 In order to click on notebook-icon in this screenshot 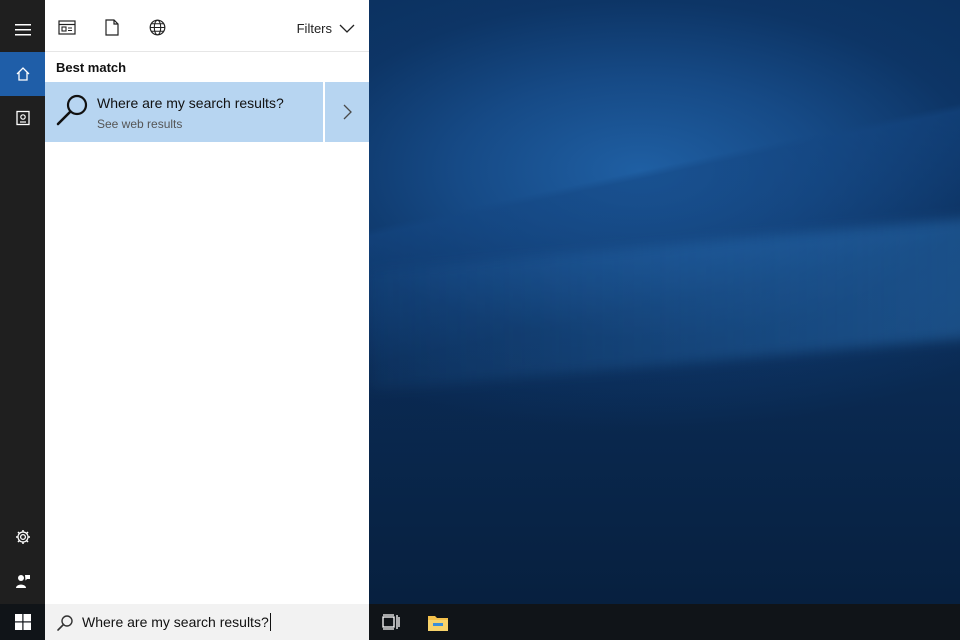, I will do `click(22, 118)`.